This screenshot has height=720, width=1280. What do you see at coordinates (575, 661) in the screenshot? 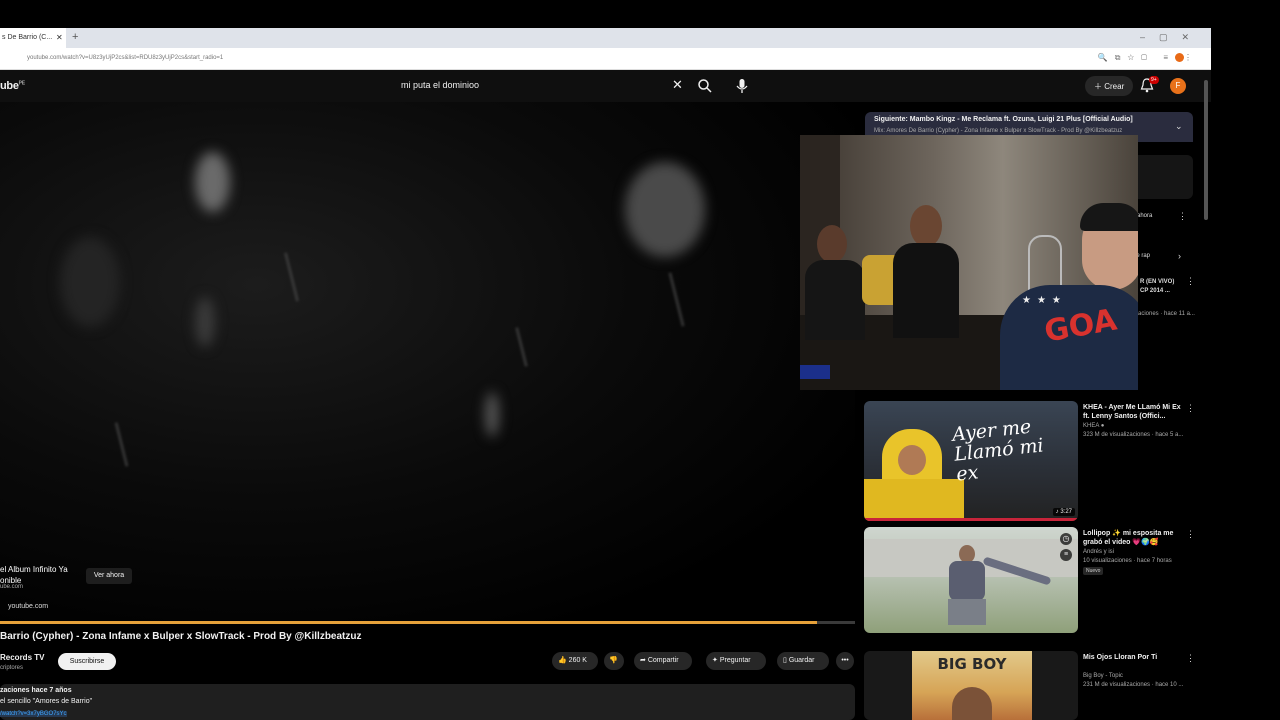
I see `like-button: 👍 260 K` at bounding box center [575, 661].